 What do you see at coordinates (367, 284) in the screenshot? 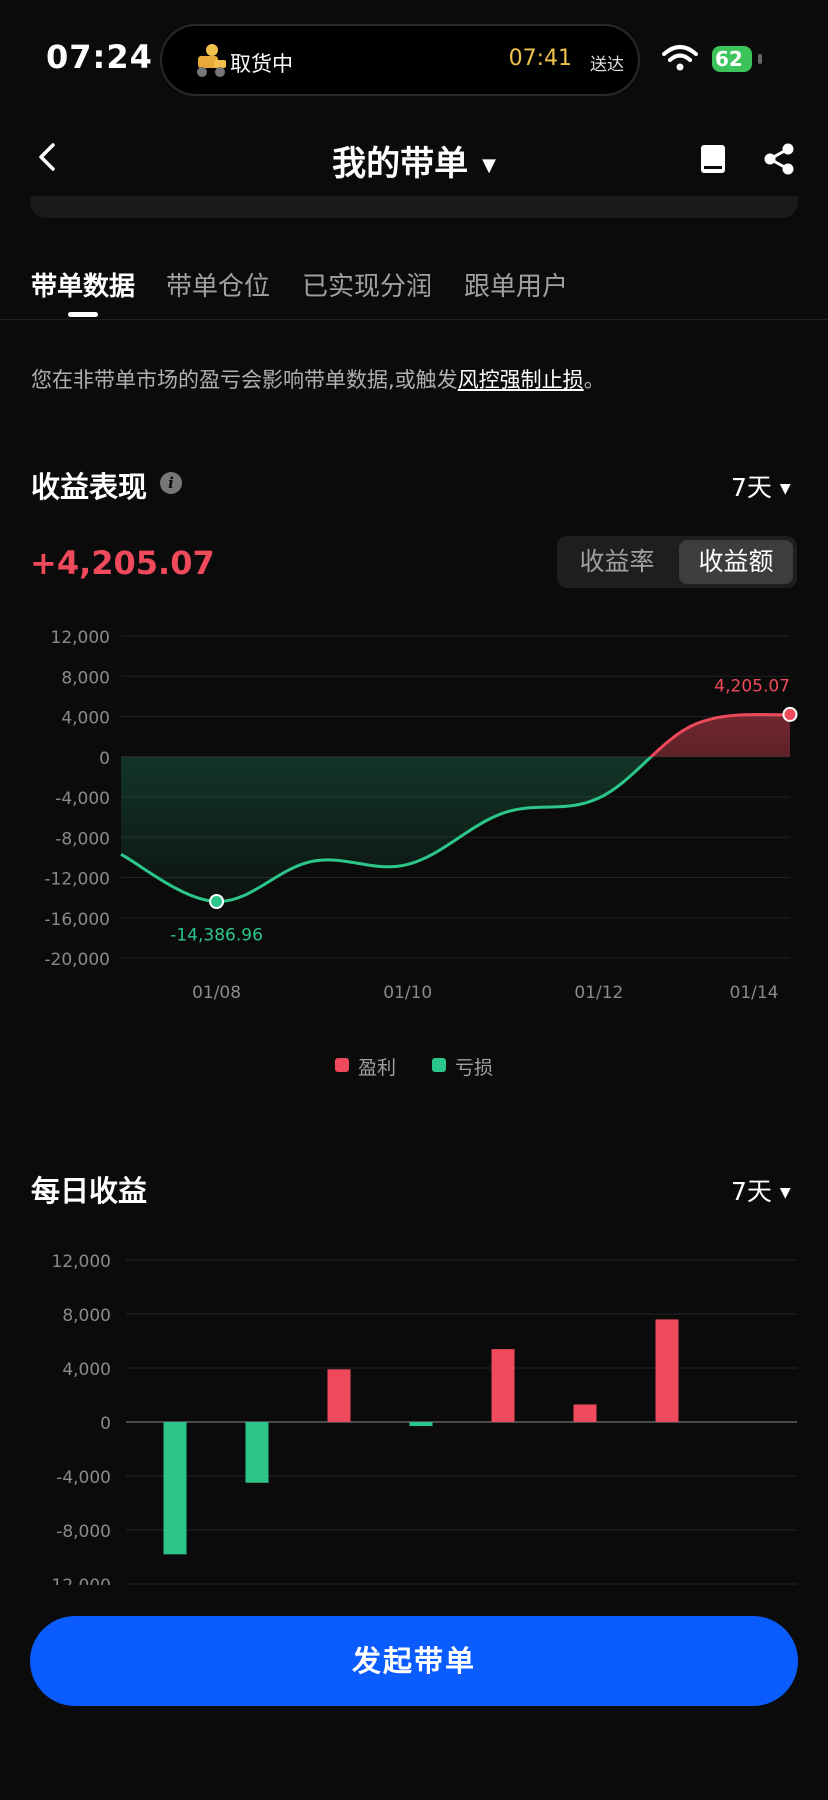
I see `tab-realized-profit-share: 已实现分润` at bounding box center [367, 284].